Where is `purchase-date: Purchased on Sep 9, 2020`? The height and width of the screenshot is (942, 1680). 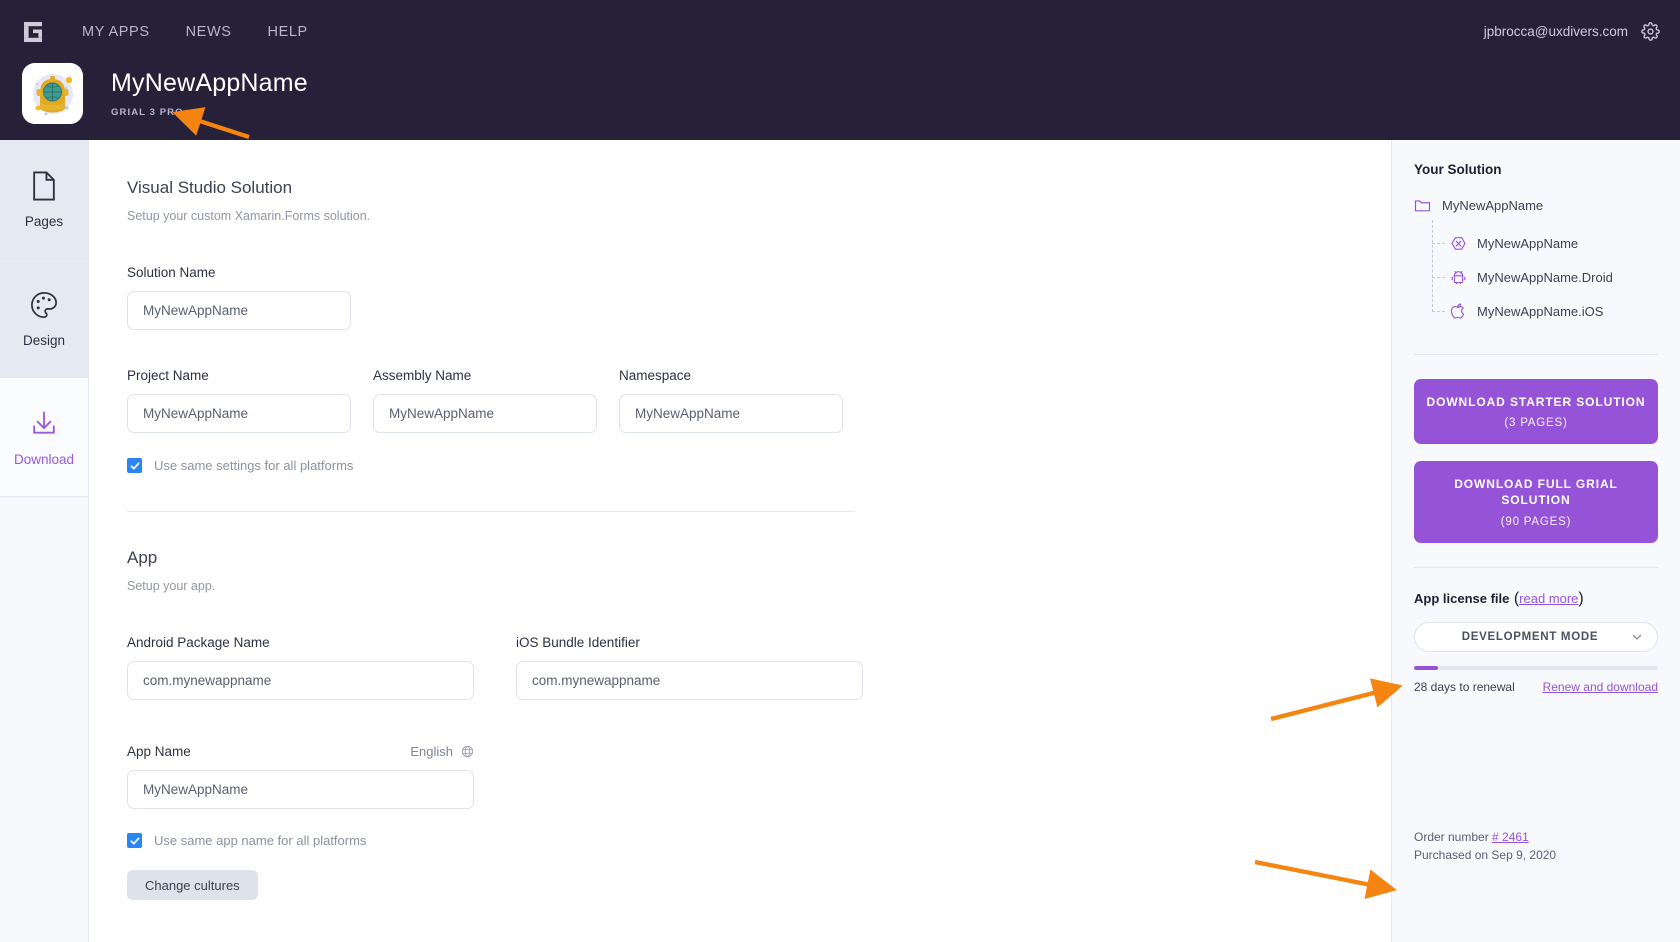 purchase-date: Purchased on Sep 9, 2020 is located at coordinates (1485, 855).